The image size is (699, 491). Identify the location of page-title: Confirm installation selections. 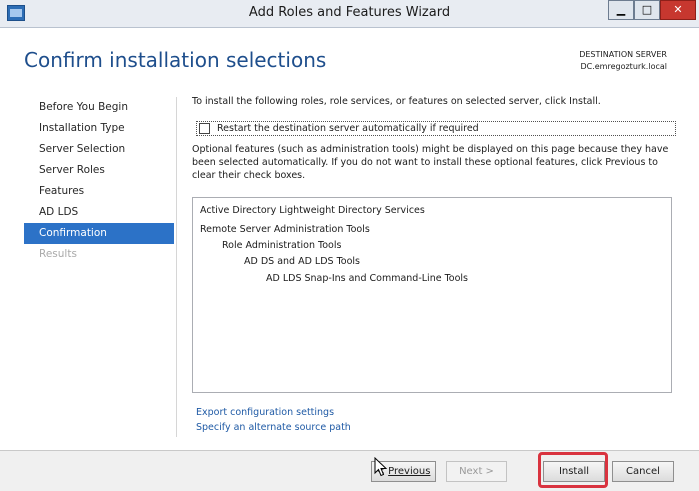
(175, 60).